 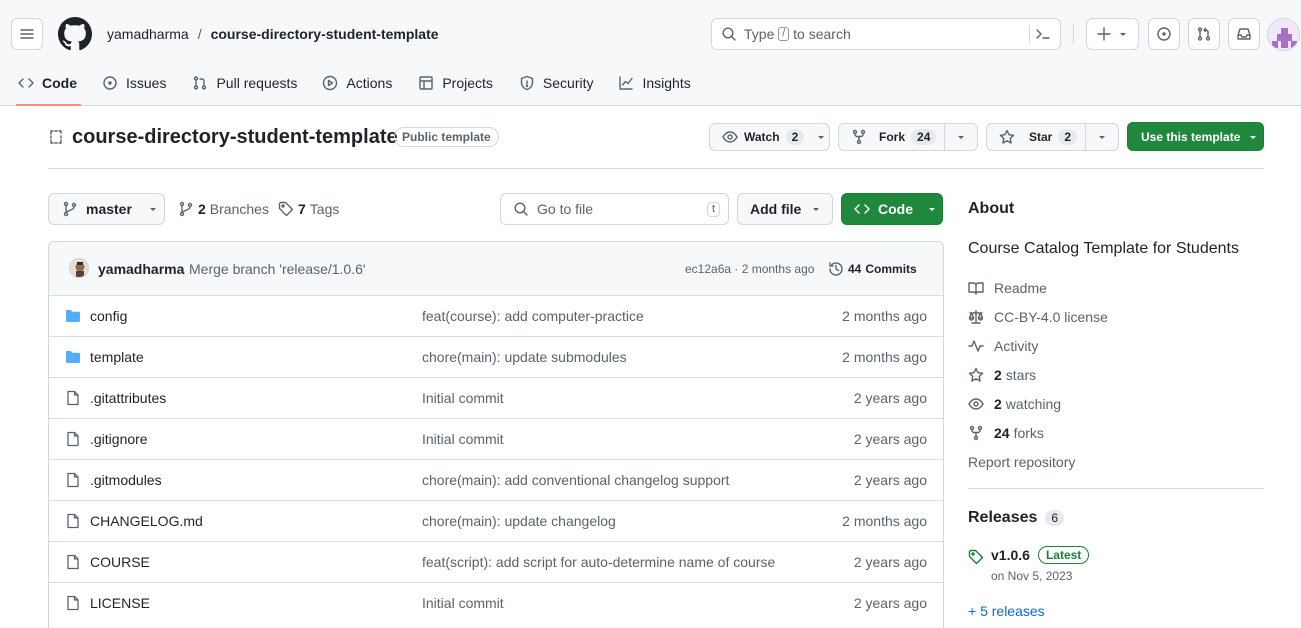 What do you see at coordinates (277, 269) in the screenshot?
I see `commit-message: Merge branch 'release/1.0.6'` at bounding box center [277, 269].